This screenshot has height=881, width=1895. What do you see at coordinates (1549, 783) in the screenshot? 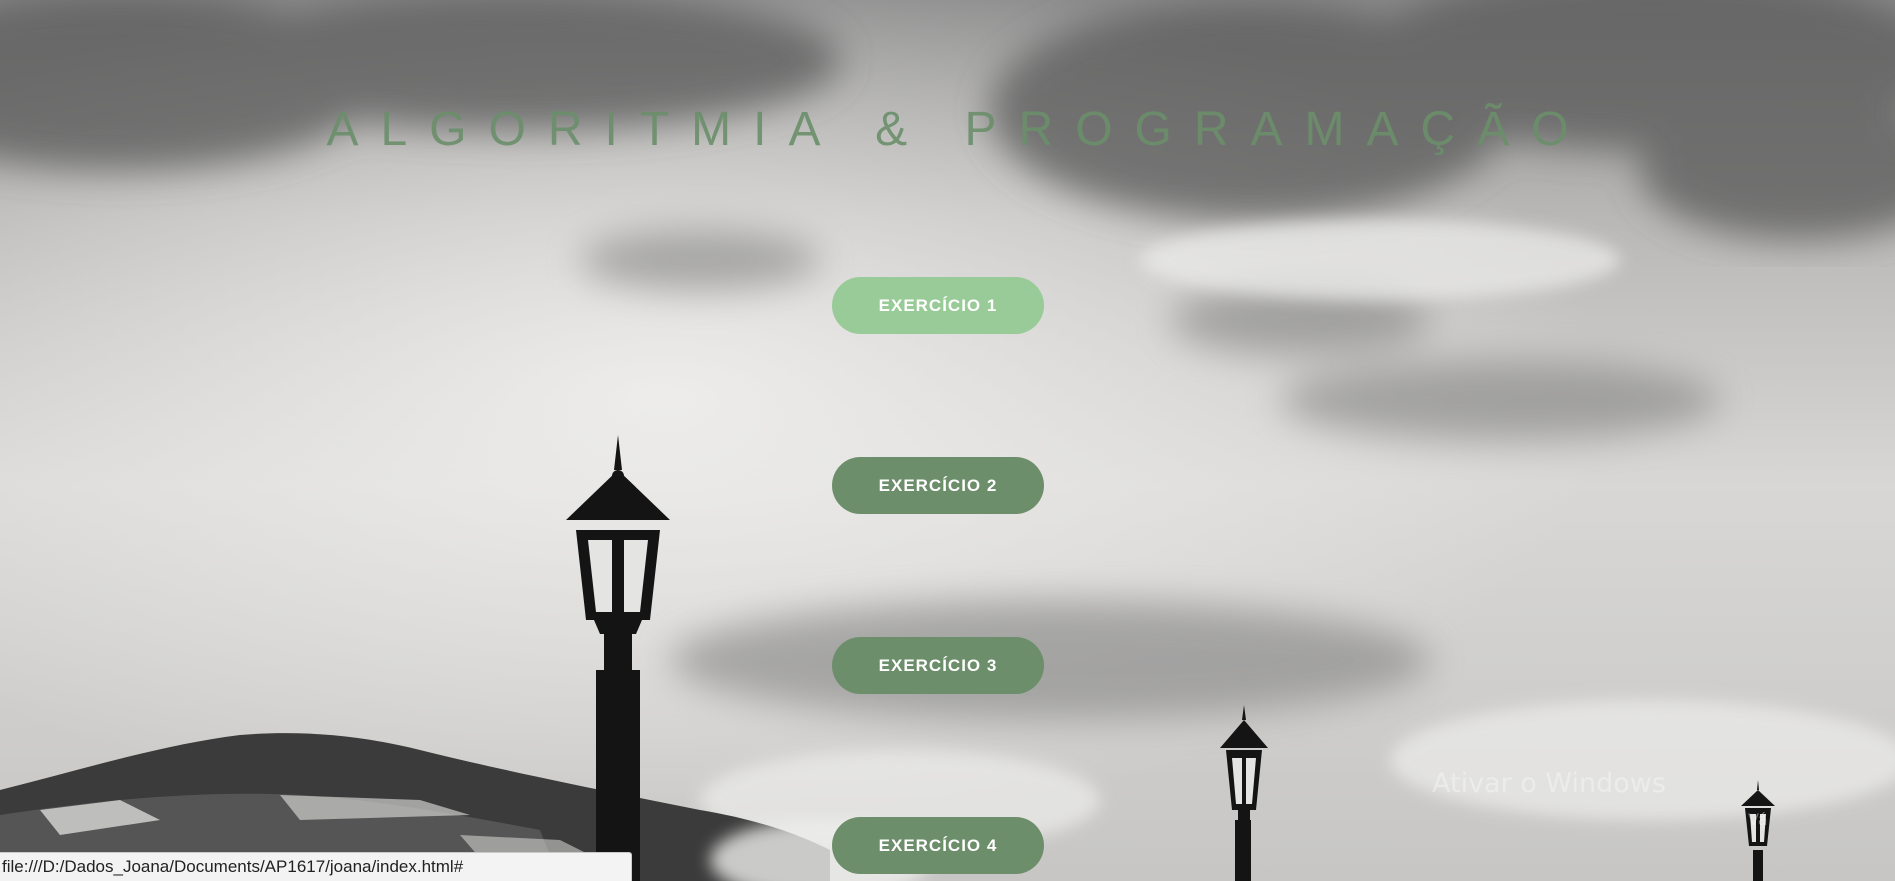
I see `windows-activation-watermark: Ativar o Windows` at bounding box center [1549, 783].